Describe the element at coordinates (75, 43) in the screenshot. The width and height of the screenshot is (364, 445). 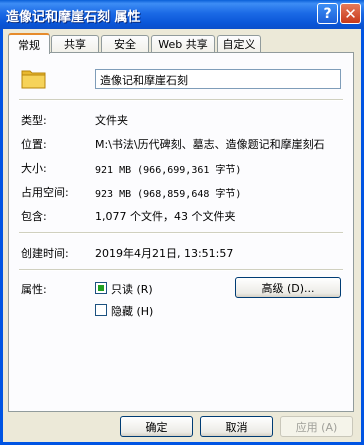
I see `tab-sharing: 共享` at that location.